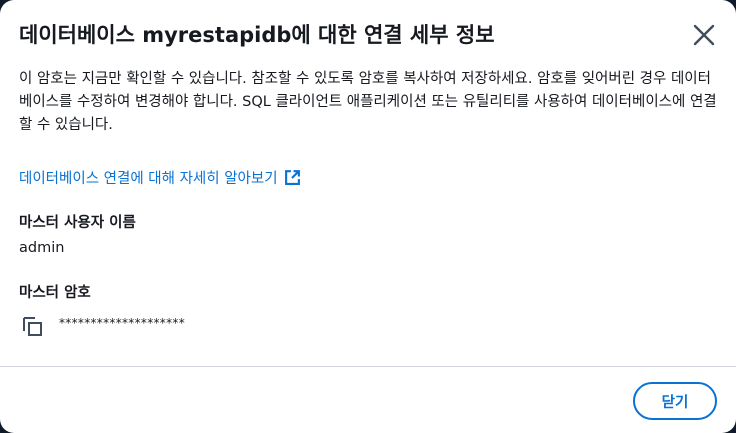 The width and height of the screenshot is (736, 433). What do you see at coordinates (292, 177) in the screenshot?
I see `external-link-icon` at bounding box center [292, 177].